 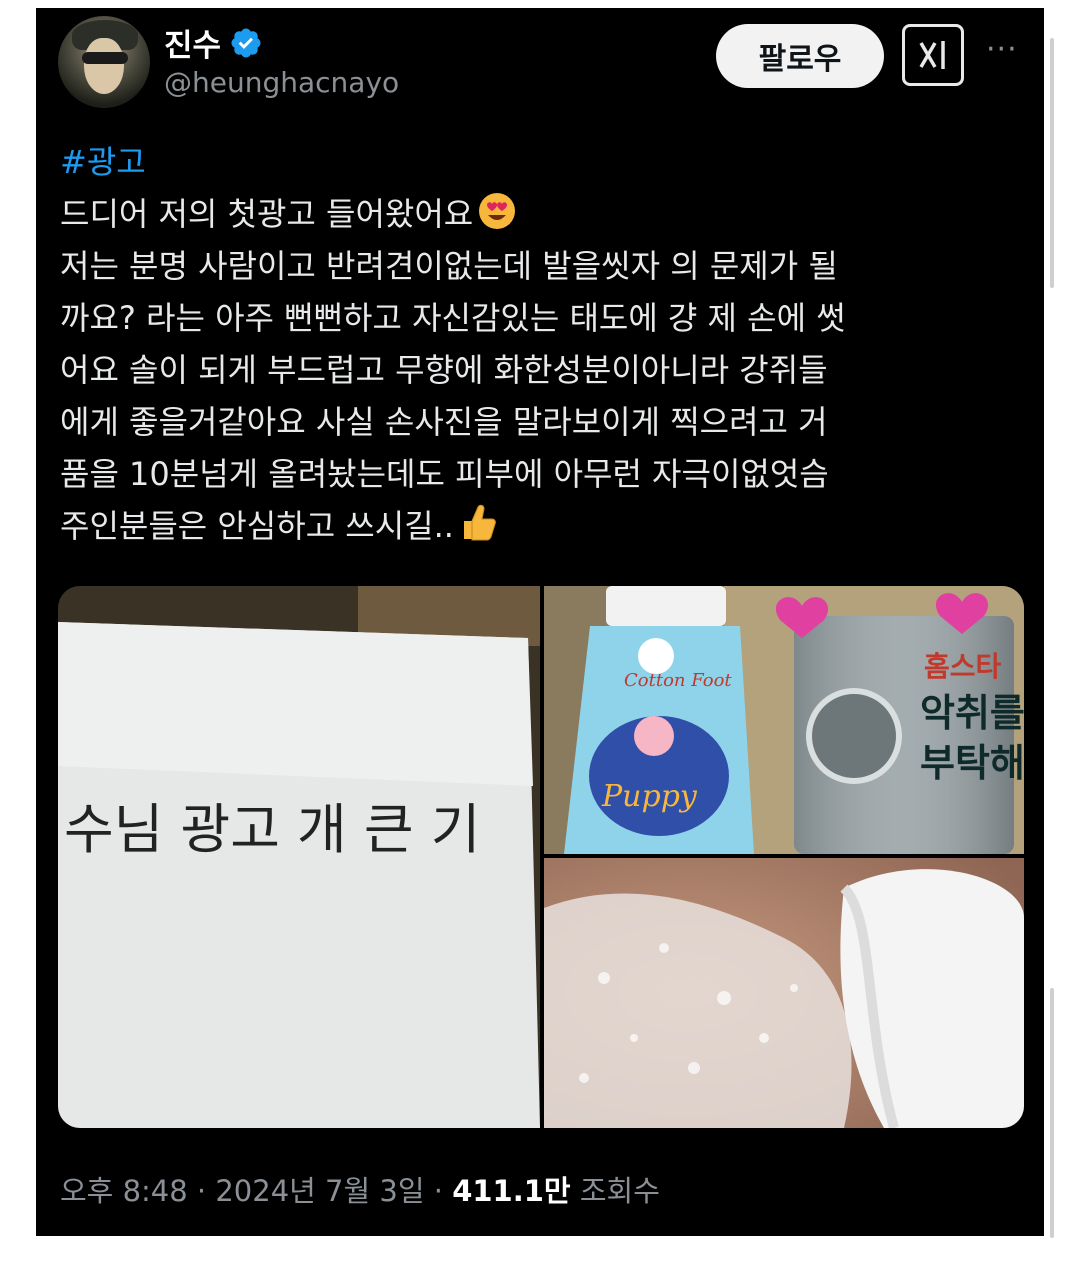 I want to click on author-handle: @heunghacnayo, so click(x=281, y=82).